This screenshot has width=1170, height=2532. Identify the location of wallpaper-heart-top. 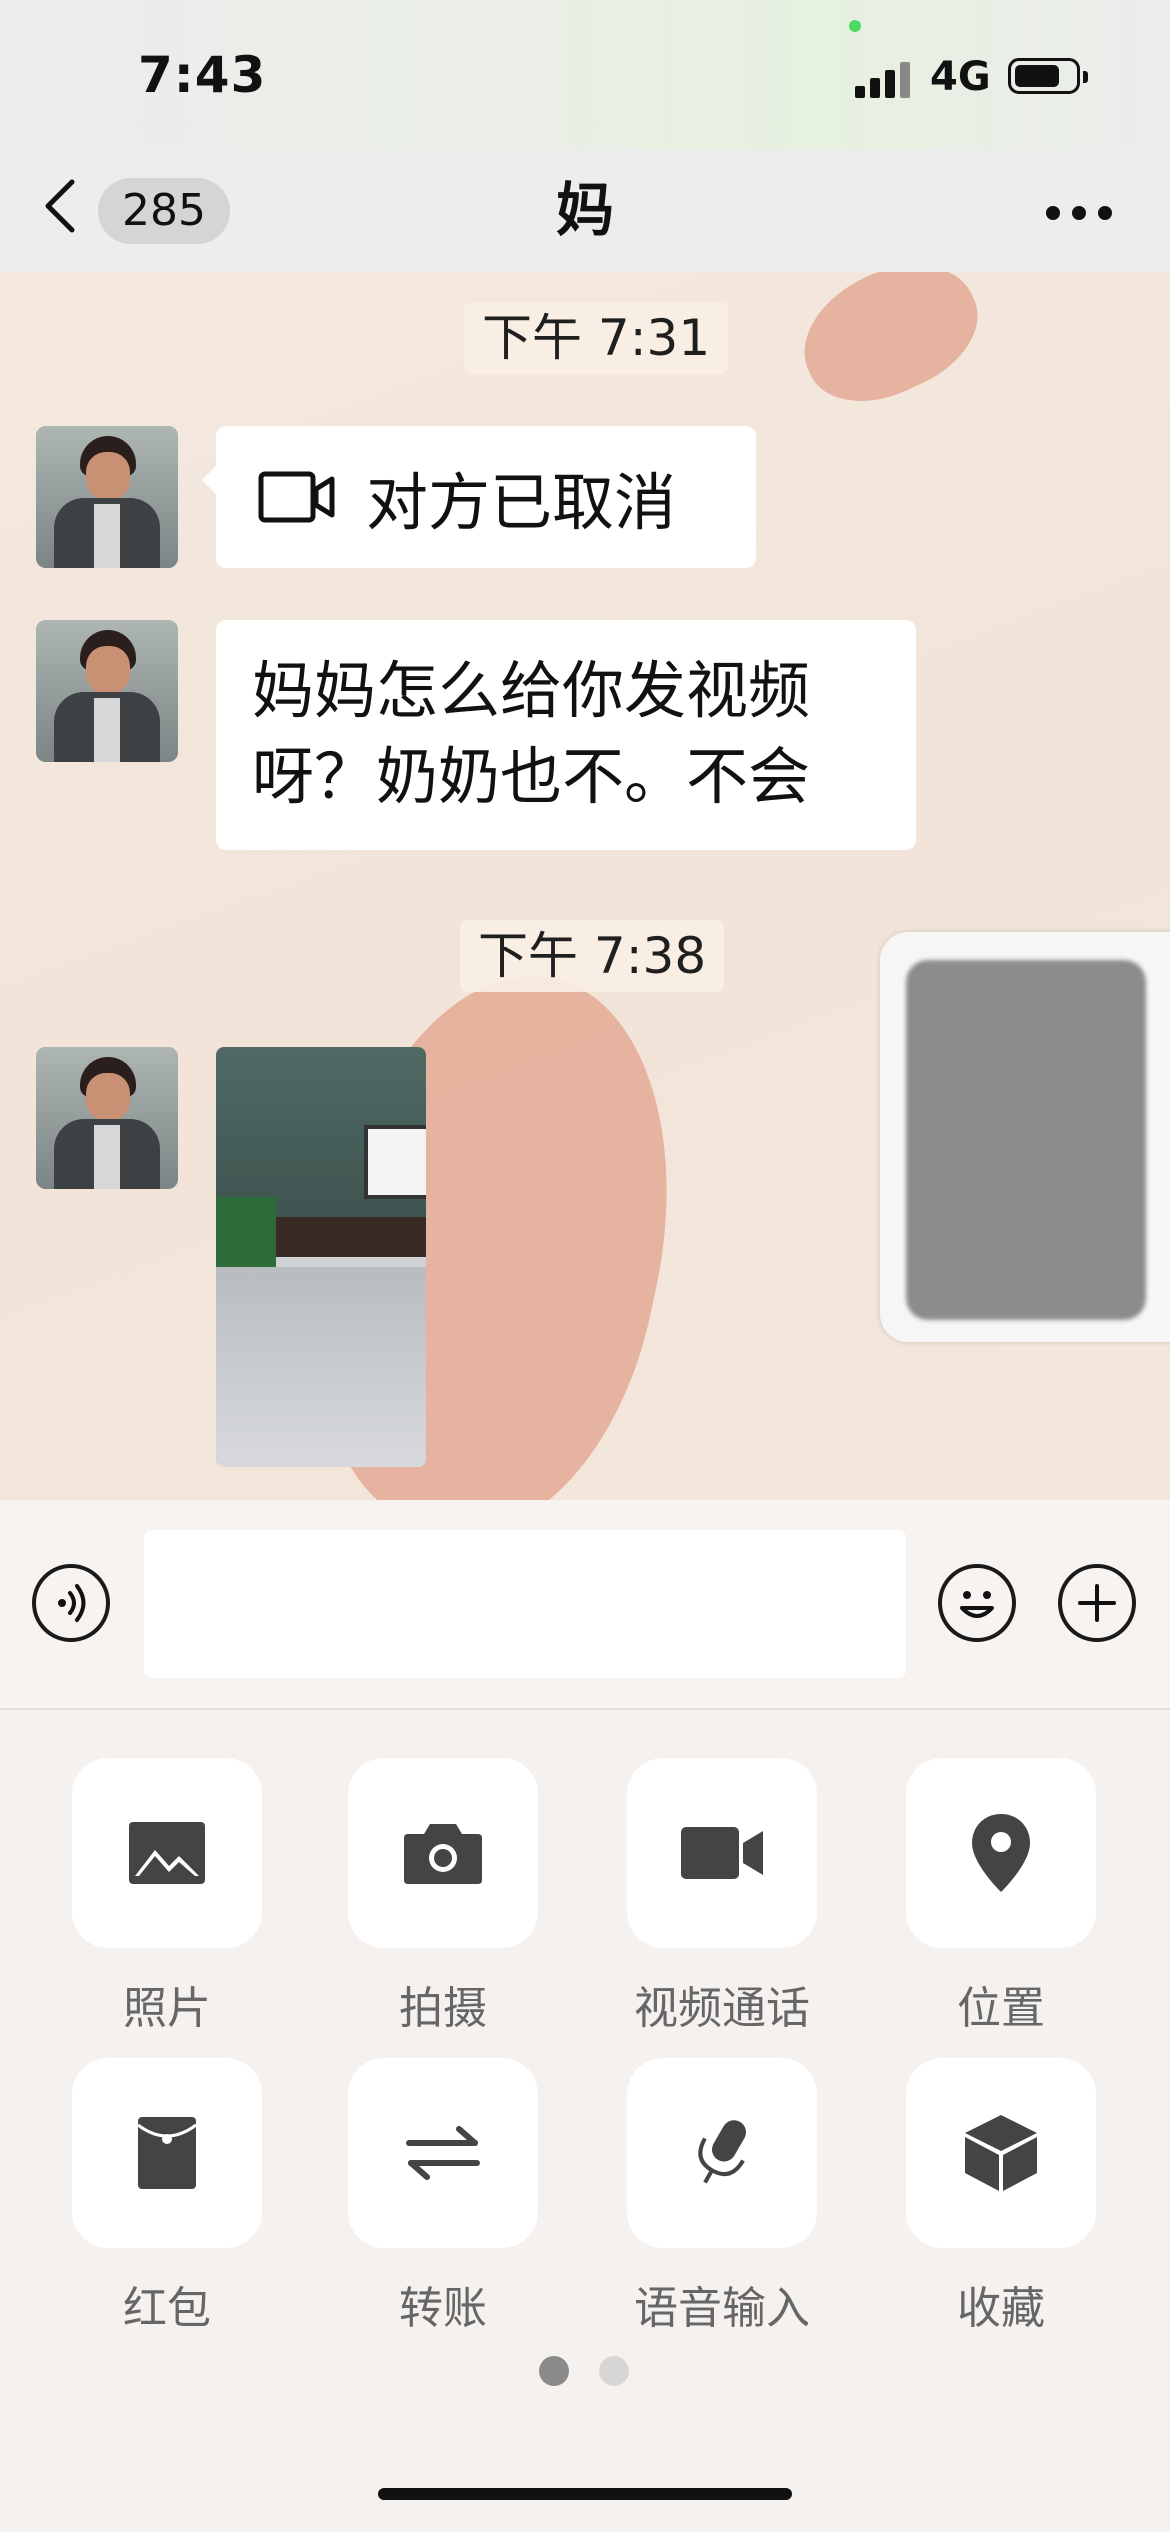
(890, 348).